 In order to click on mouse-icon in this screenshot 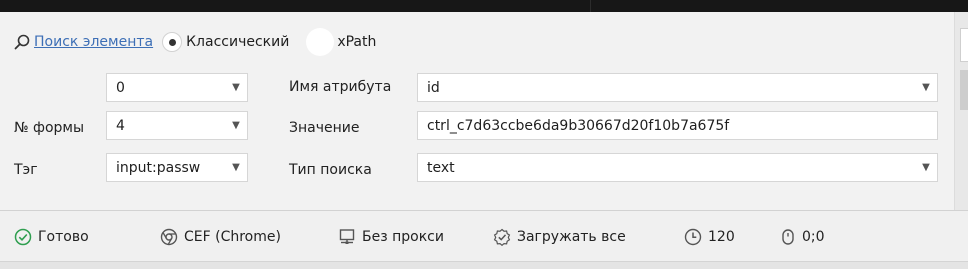, I will do `click(791, 237)`.